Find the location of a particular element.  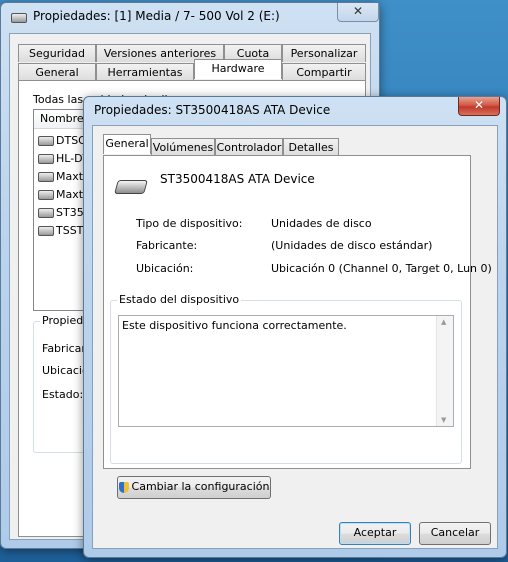

dialog-close-button: ✕ is located at coordinates (479, 106).